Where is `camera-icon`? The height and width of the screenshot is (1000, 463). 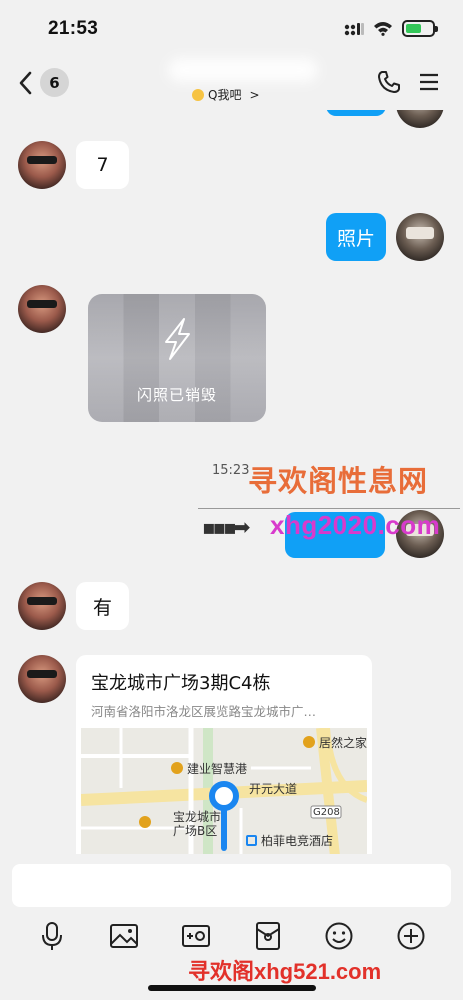
camera-icon is located at coordinates (196, 936).